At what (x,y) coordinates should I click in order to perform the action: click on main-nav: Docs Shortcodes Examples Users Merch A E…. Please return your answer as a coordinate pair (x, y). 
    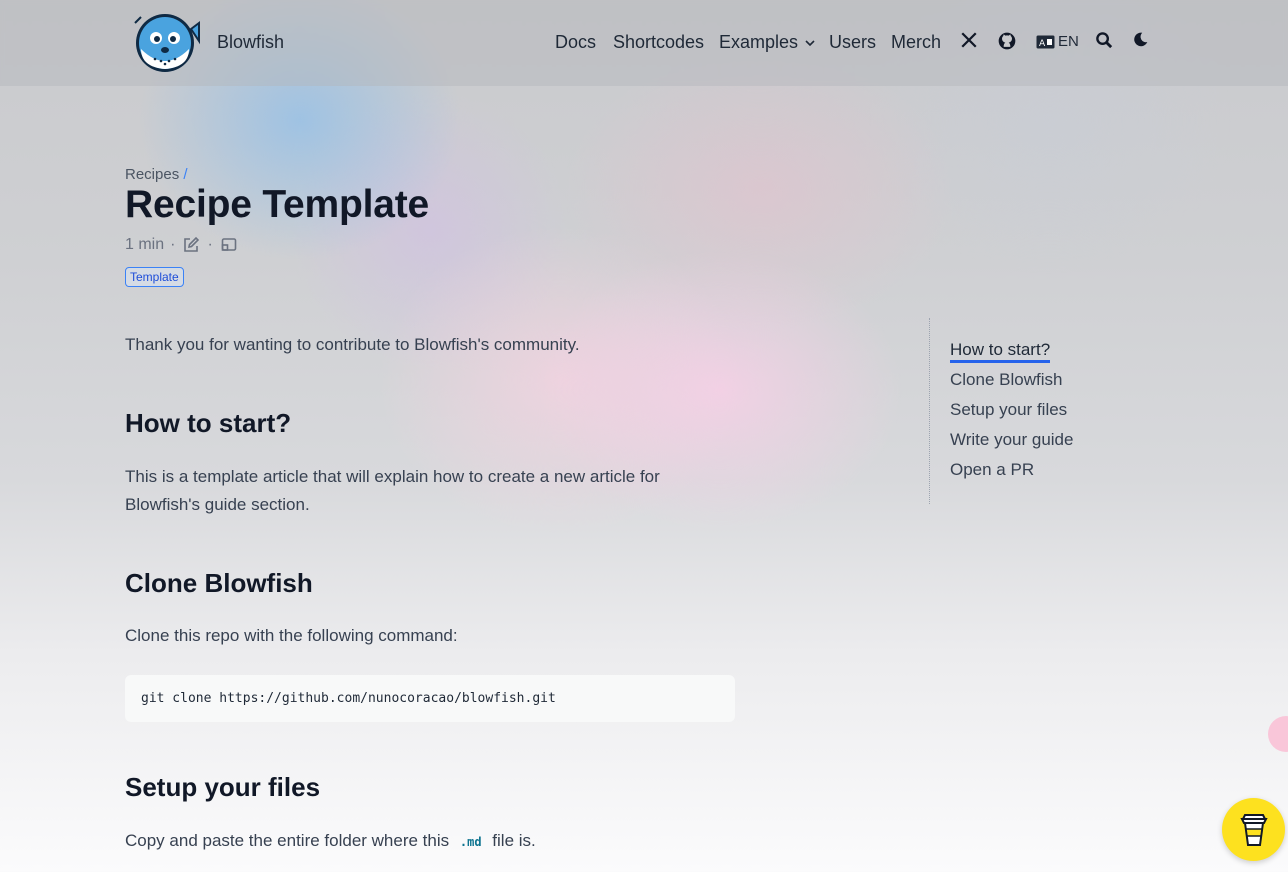
    Looking at the image, I should click on (644, 43).